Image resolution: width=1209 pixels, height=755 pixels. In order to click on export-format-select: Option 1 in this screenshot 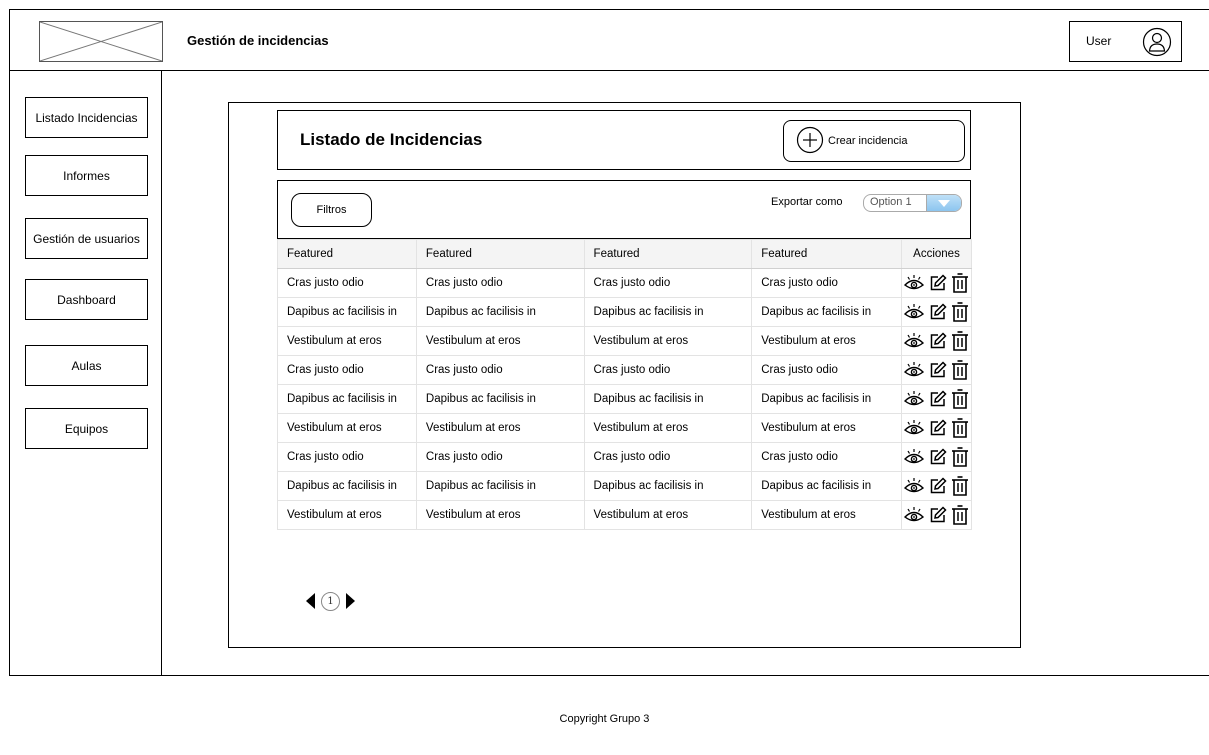, I will do `click(912, 203)`.